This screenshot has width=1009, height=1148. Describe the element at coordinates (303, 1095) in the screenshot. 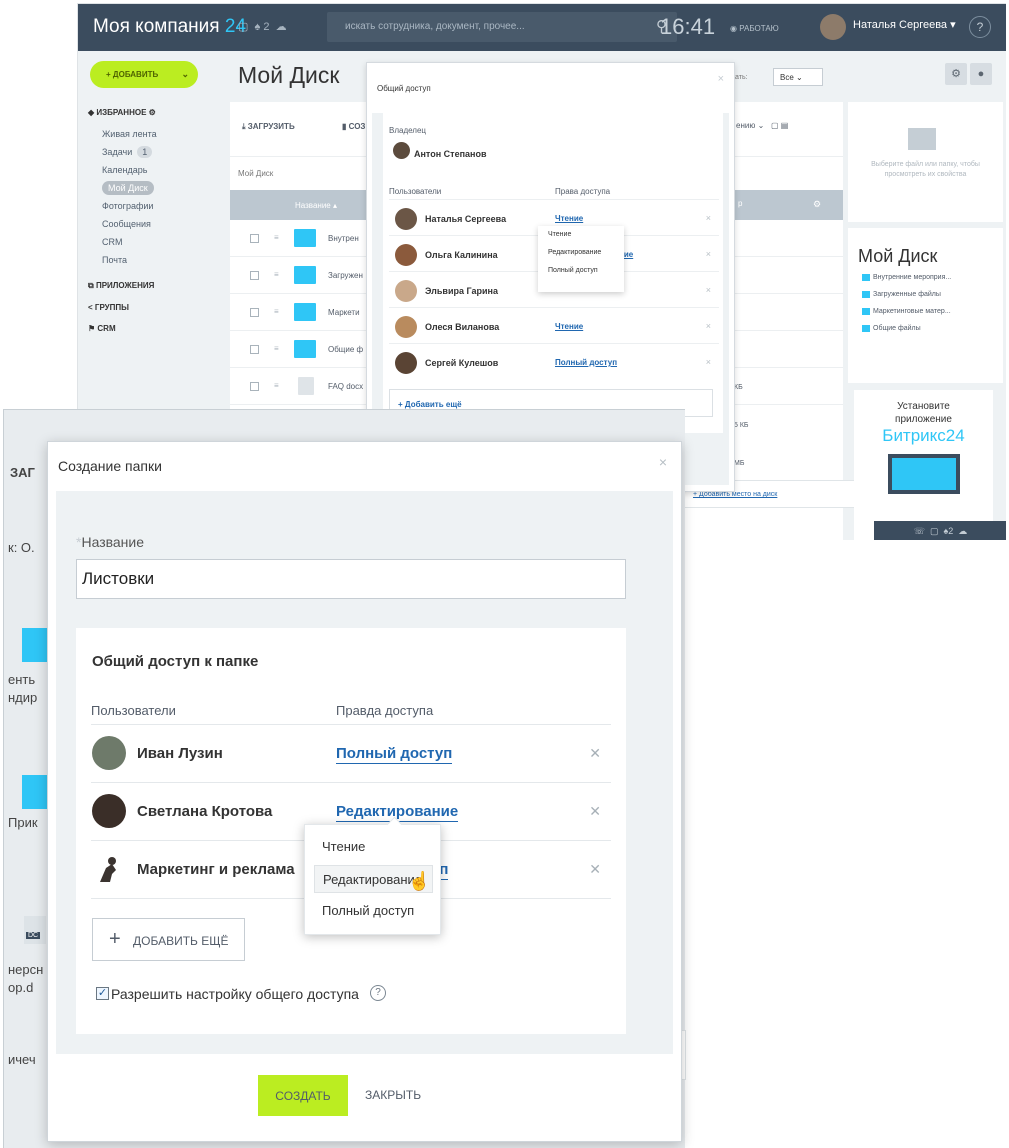

I see `create-button: СОЗДАТЬ` at that location.